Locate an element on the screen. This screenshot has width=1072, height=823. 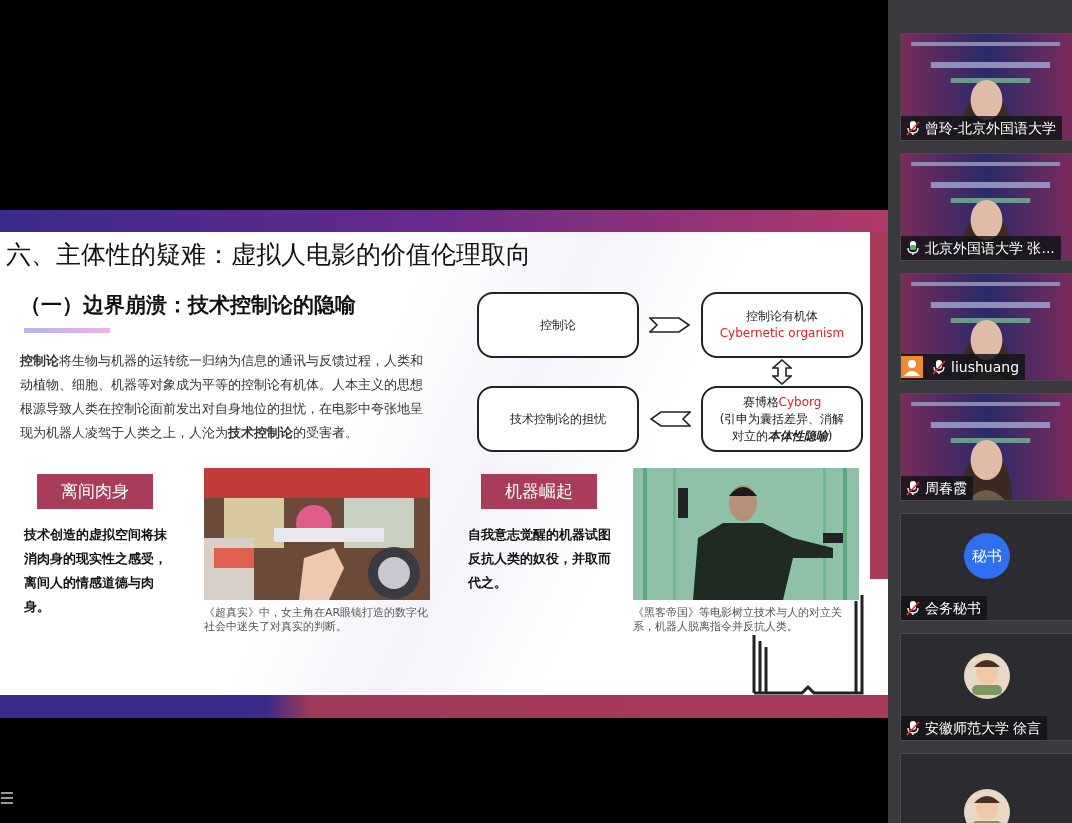
right-arrow-icon is located at coordinates (670, 325).